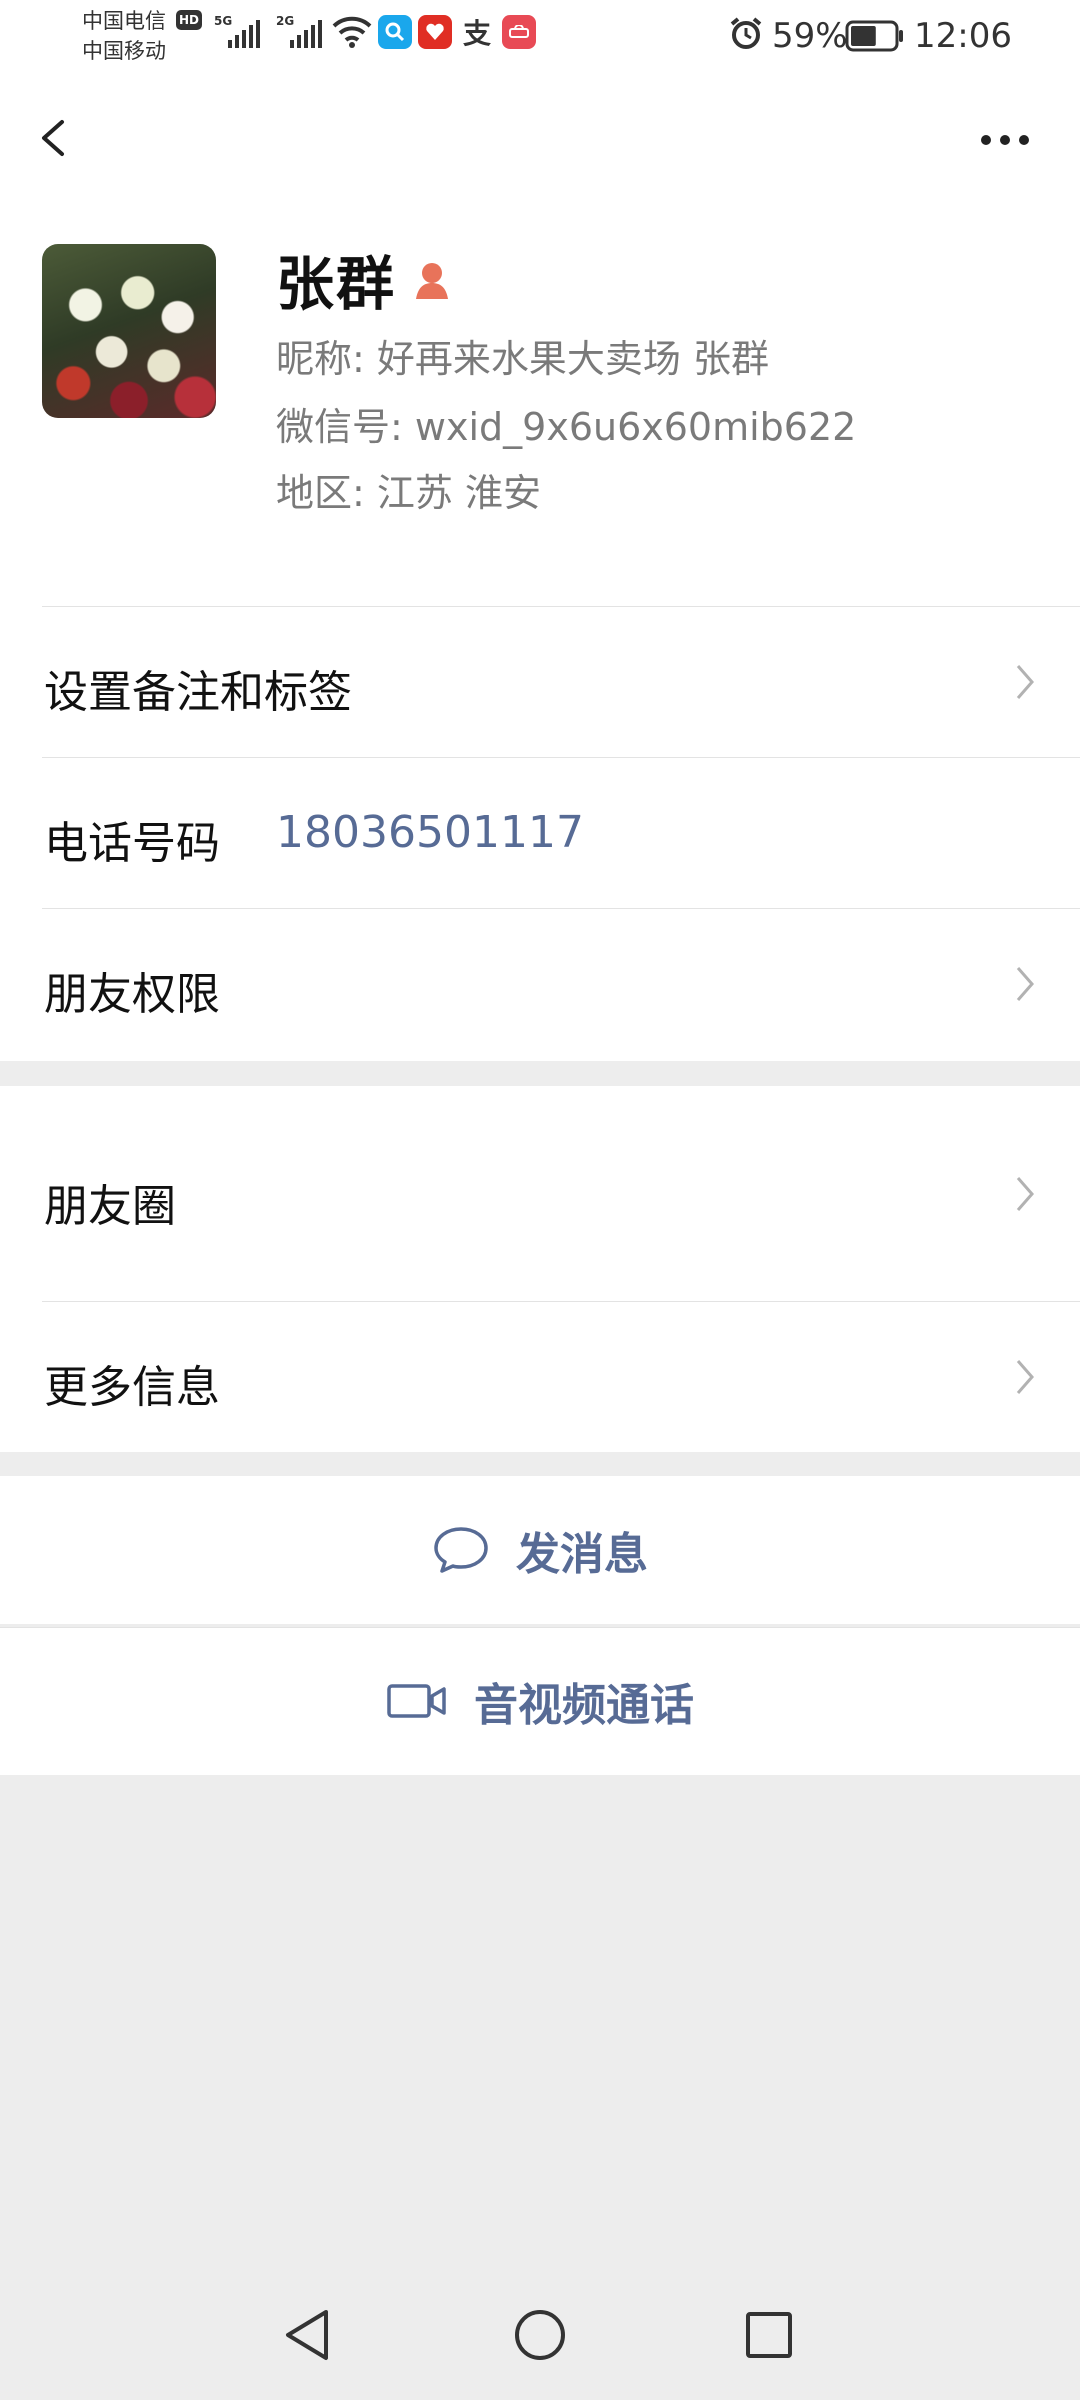 This screenshot has width=1080, height=2400. Describe the element at coordinates (519, 32) in the screenshot. I see `huawei-app-icon` at that location.